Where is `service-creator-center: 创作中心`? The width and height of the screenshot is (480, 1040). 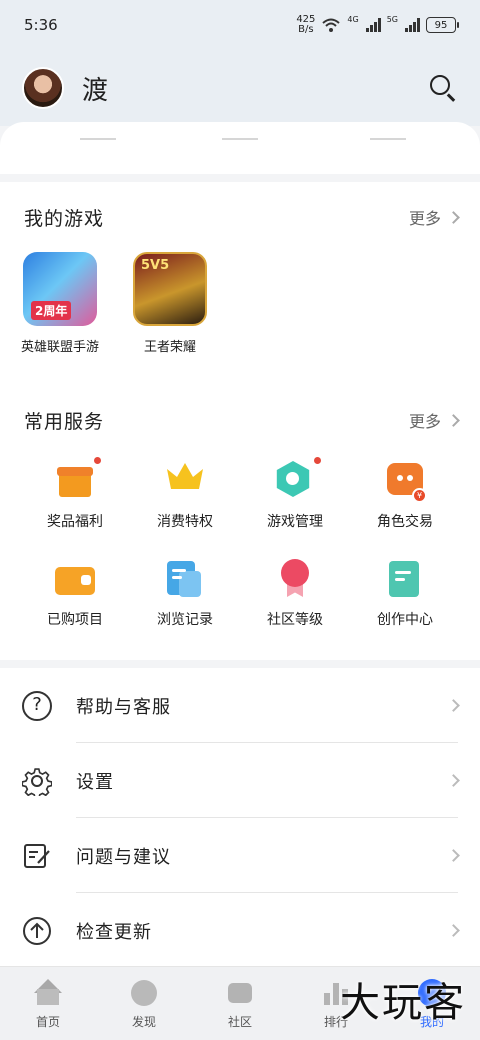 service-creator-center: 创作中心 is located at coordinates (405, 591).